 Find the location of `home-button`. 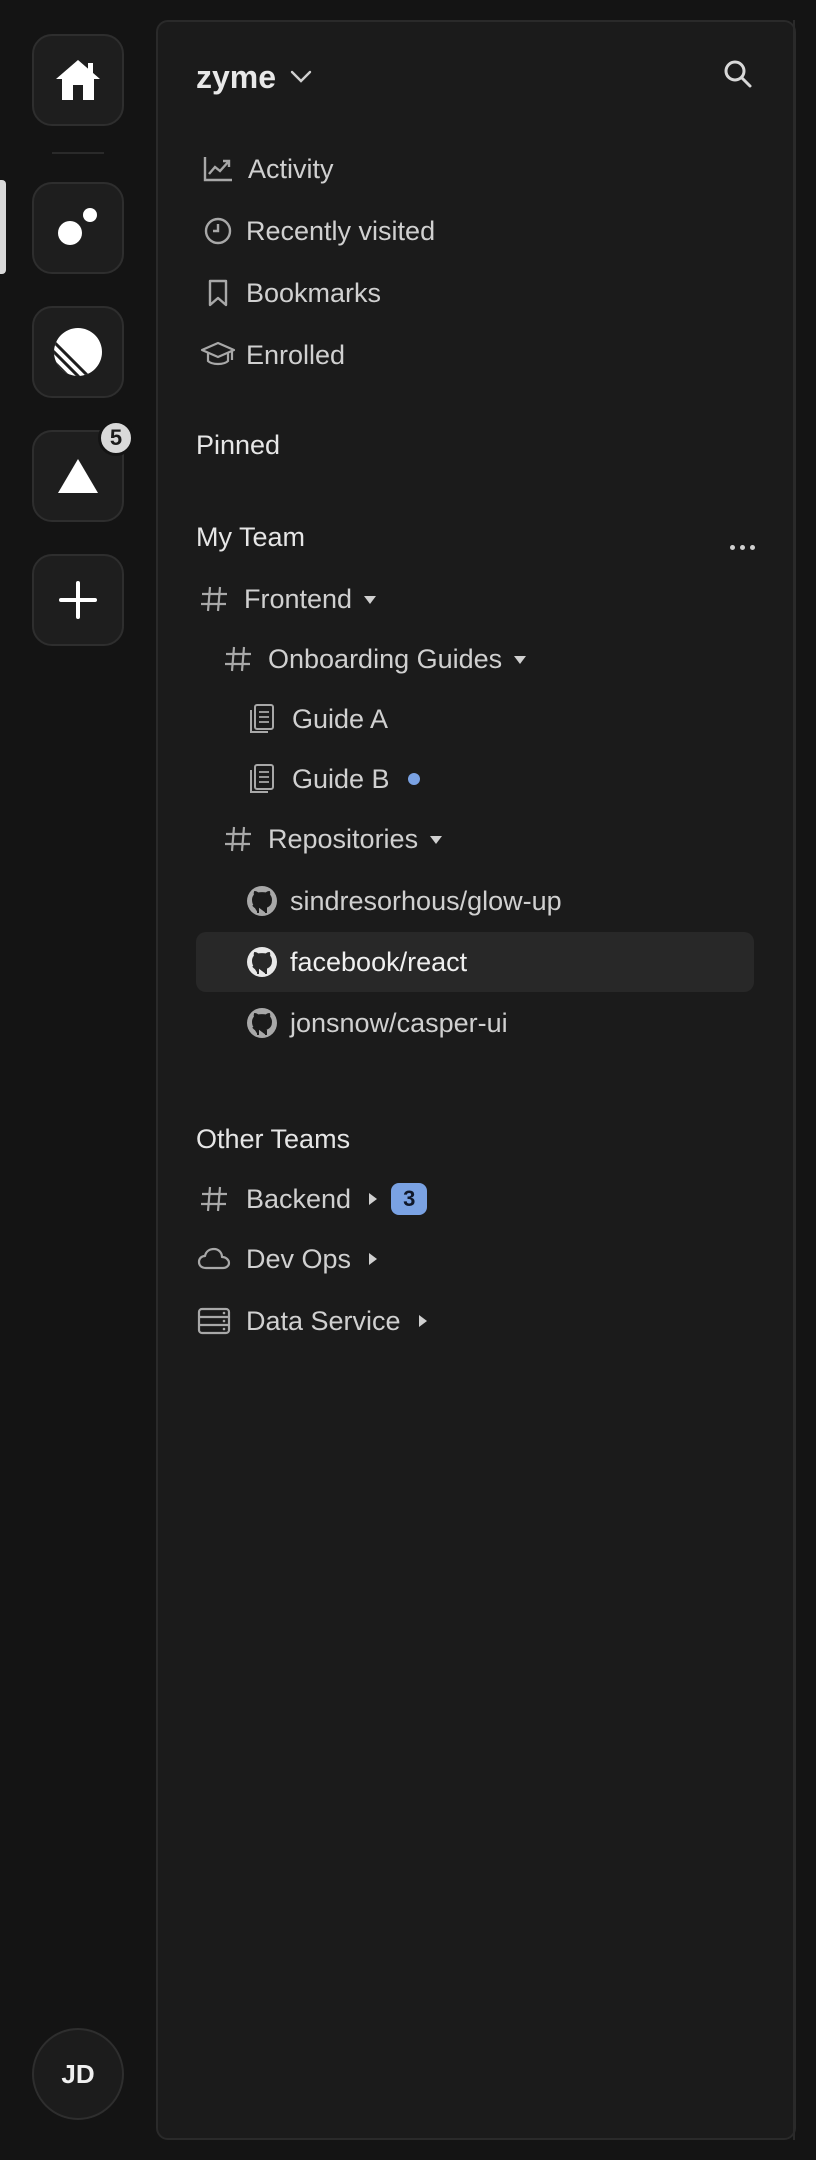

home-button is located at coordinates (78, 80).